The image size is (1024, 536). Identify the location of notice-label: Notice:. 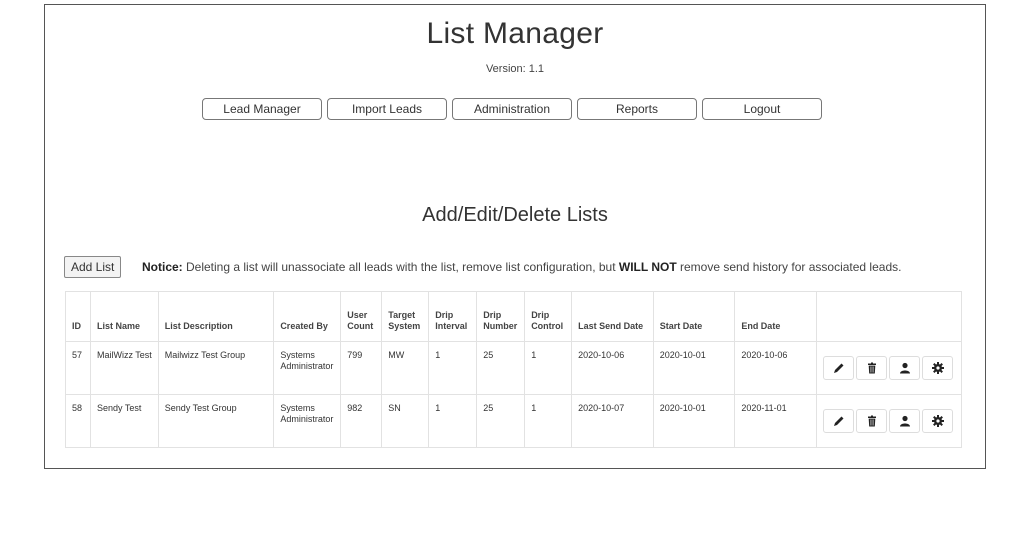
(162, 267).